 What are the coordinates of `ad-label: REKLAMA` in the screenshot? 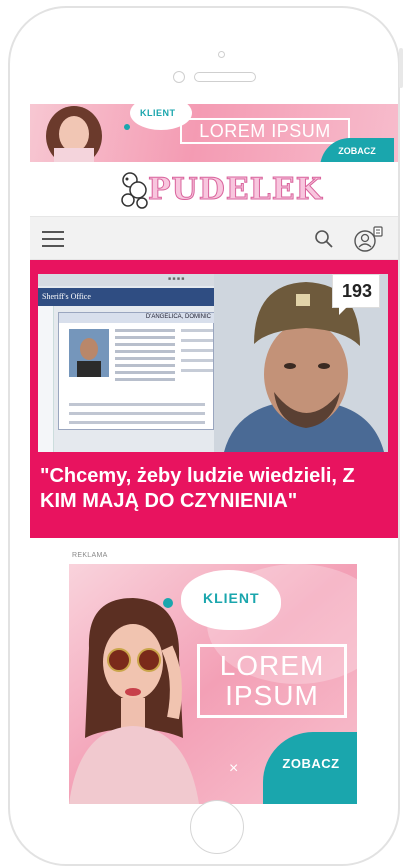 It's located at (90, 555).